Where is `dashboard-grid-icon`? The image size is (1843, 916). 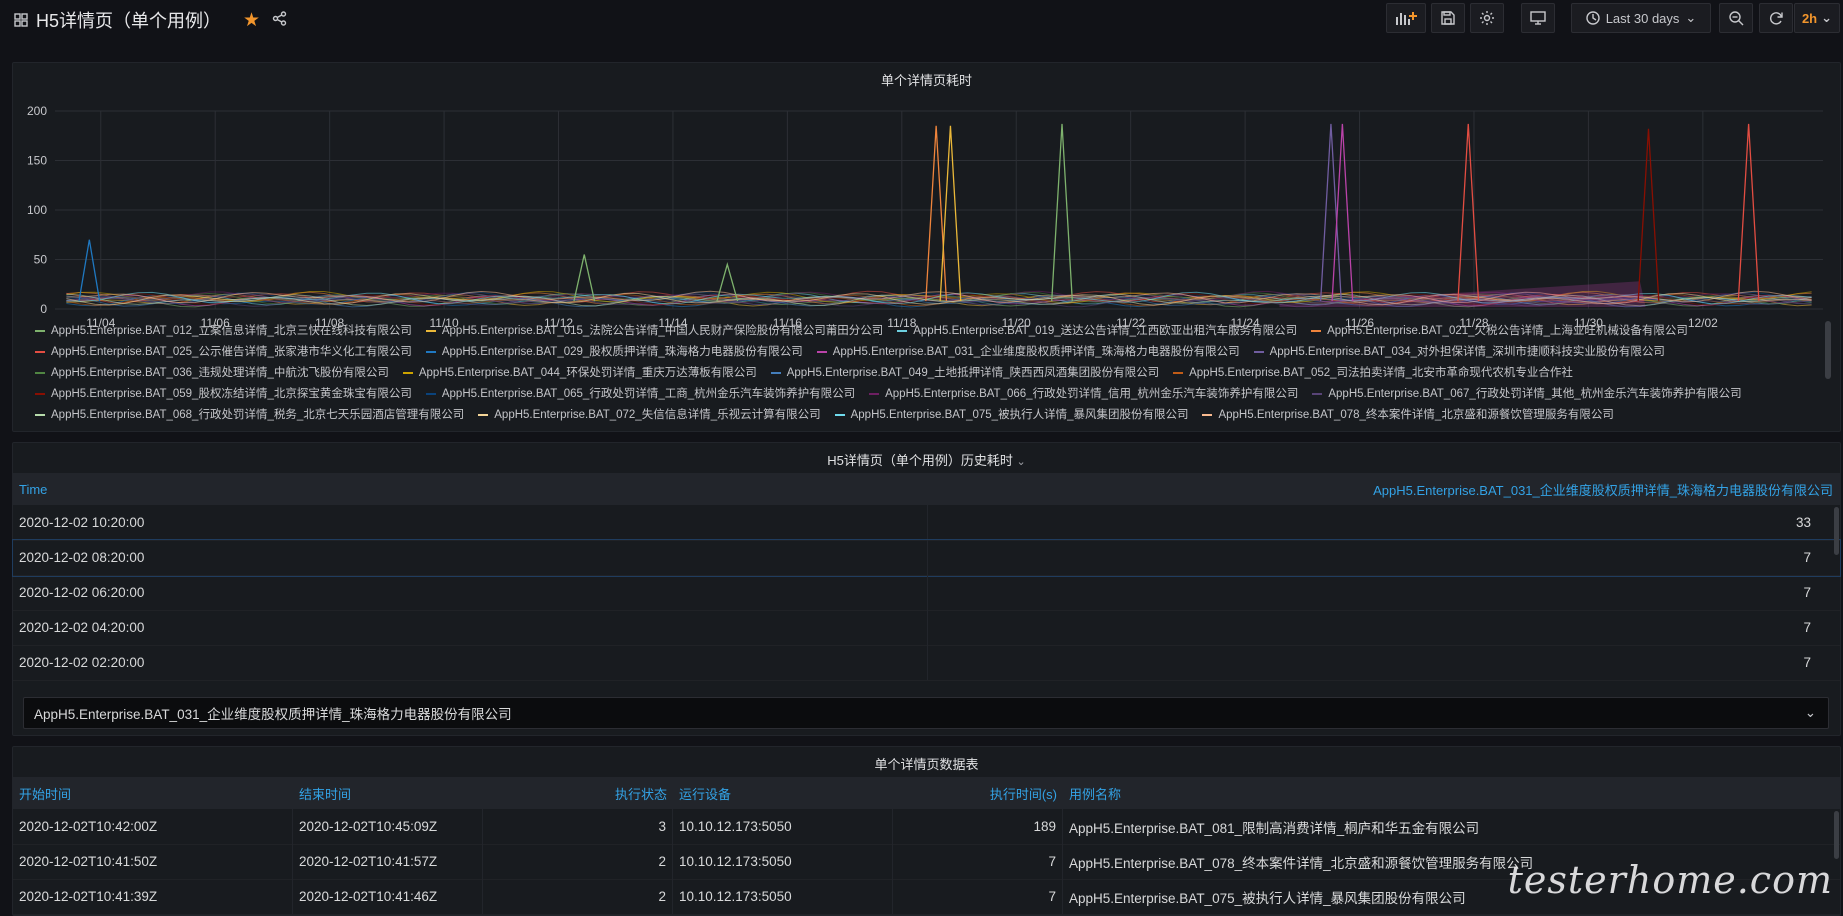
dashboard-grid-icon is located at coordinates (21, 20).